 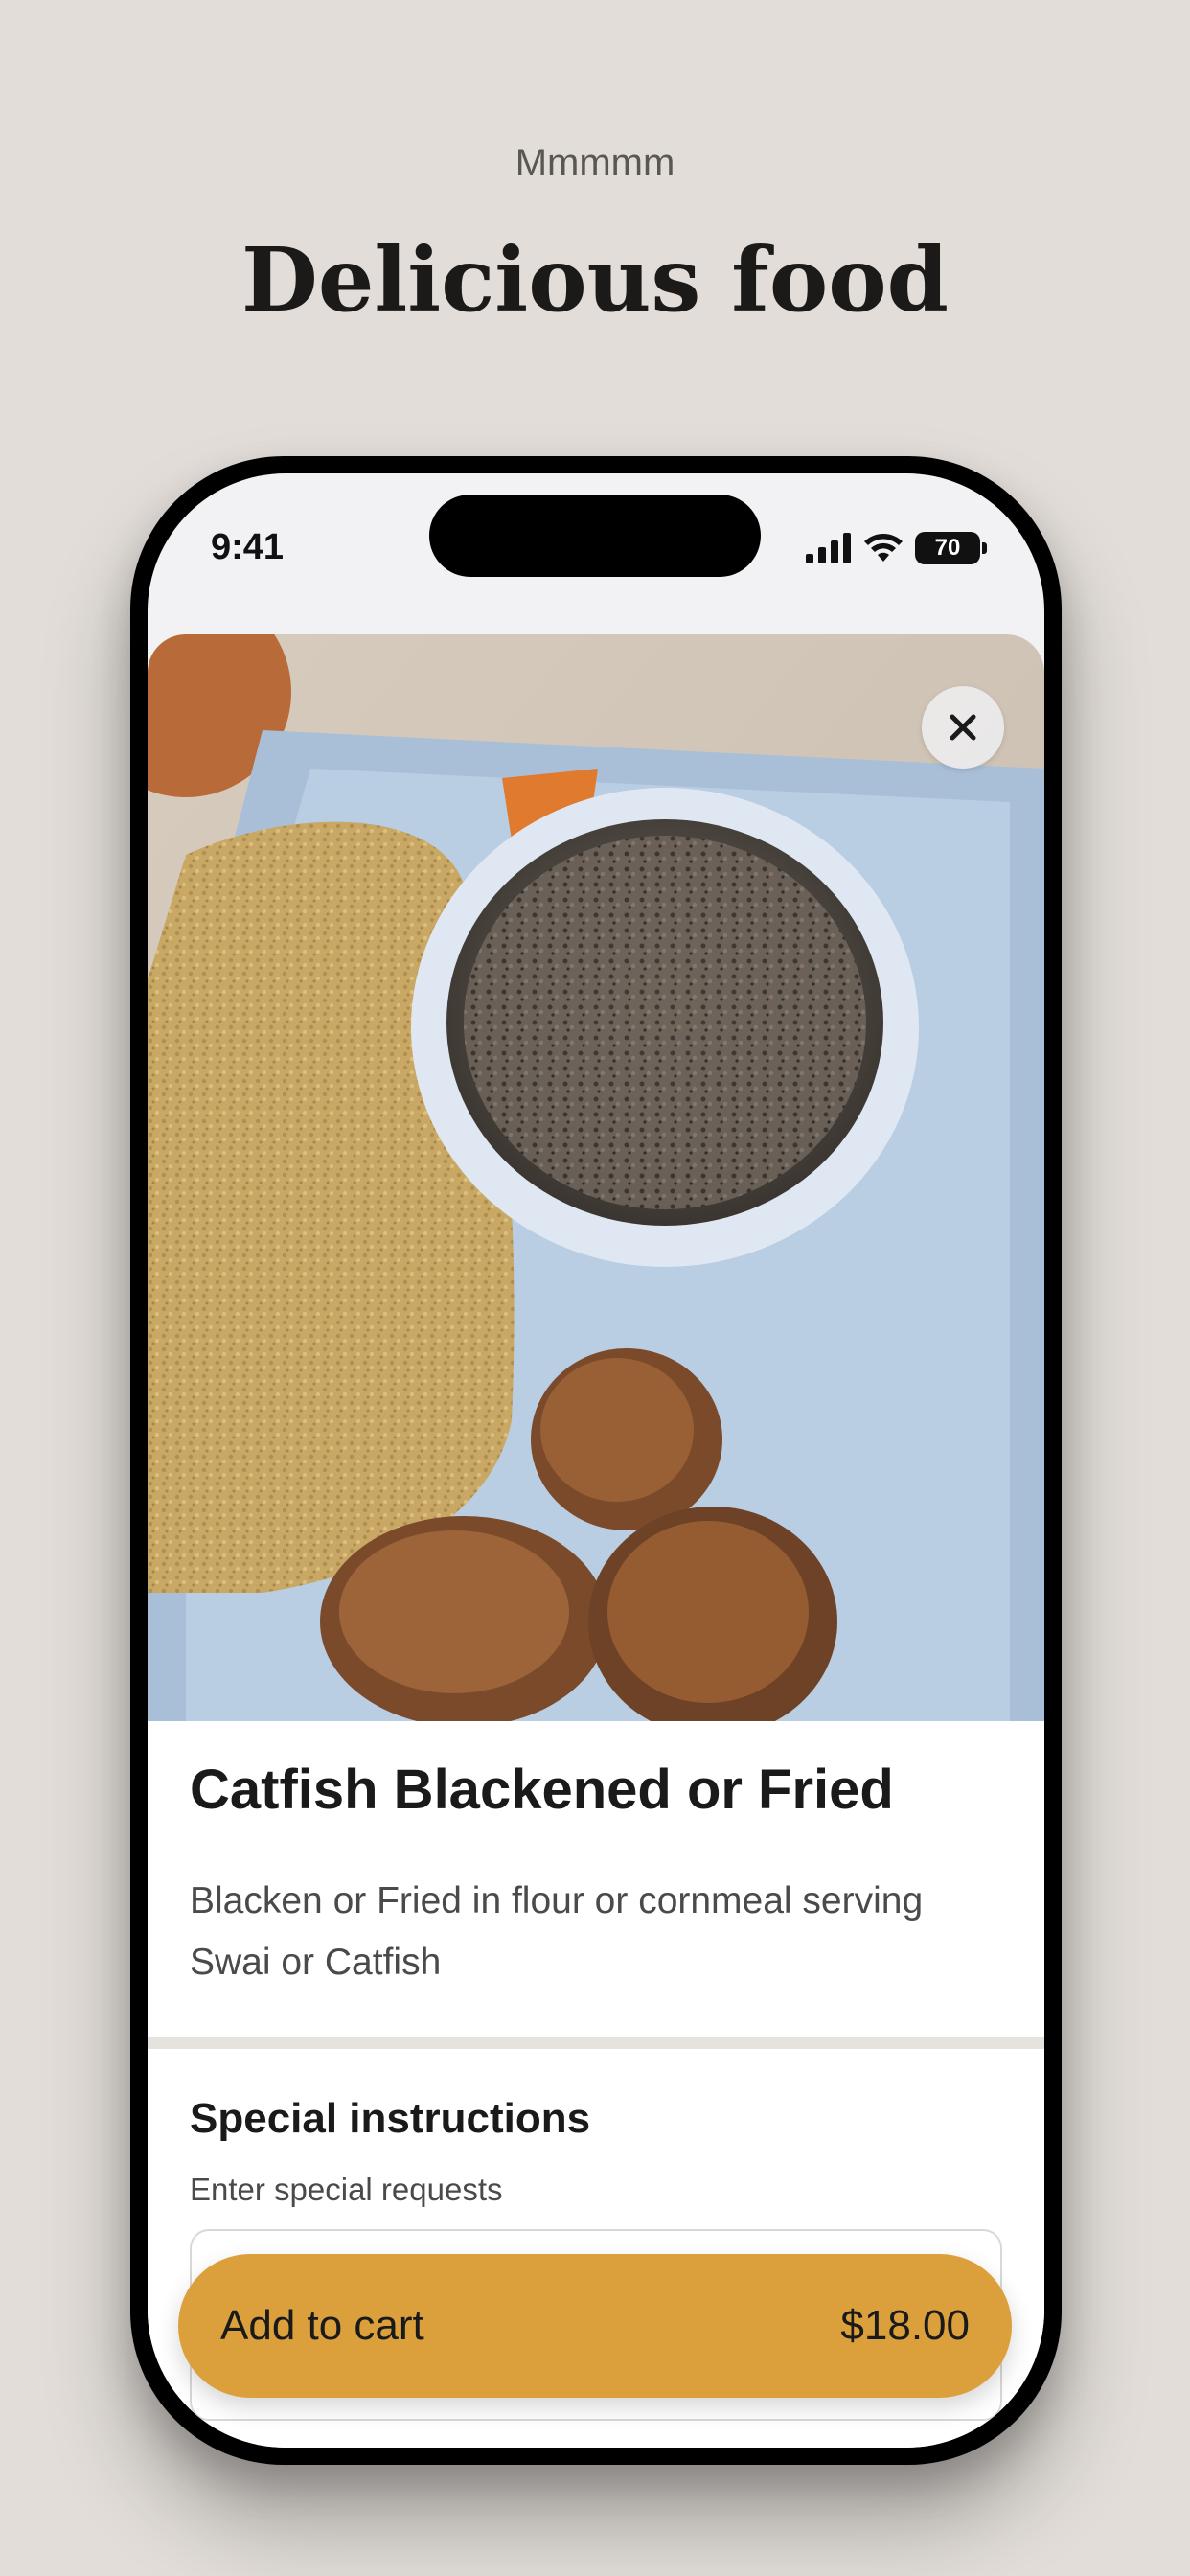 I want to click on status-bar: 9:41 70, so click(x=596, y=545).